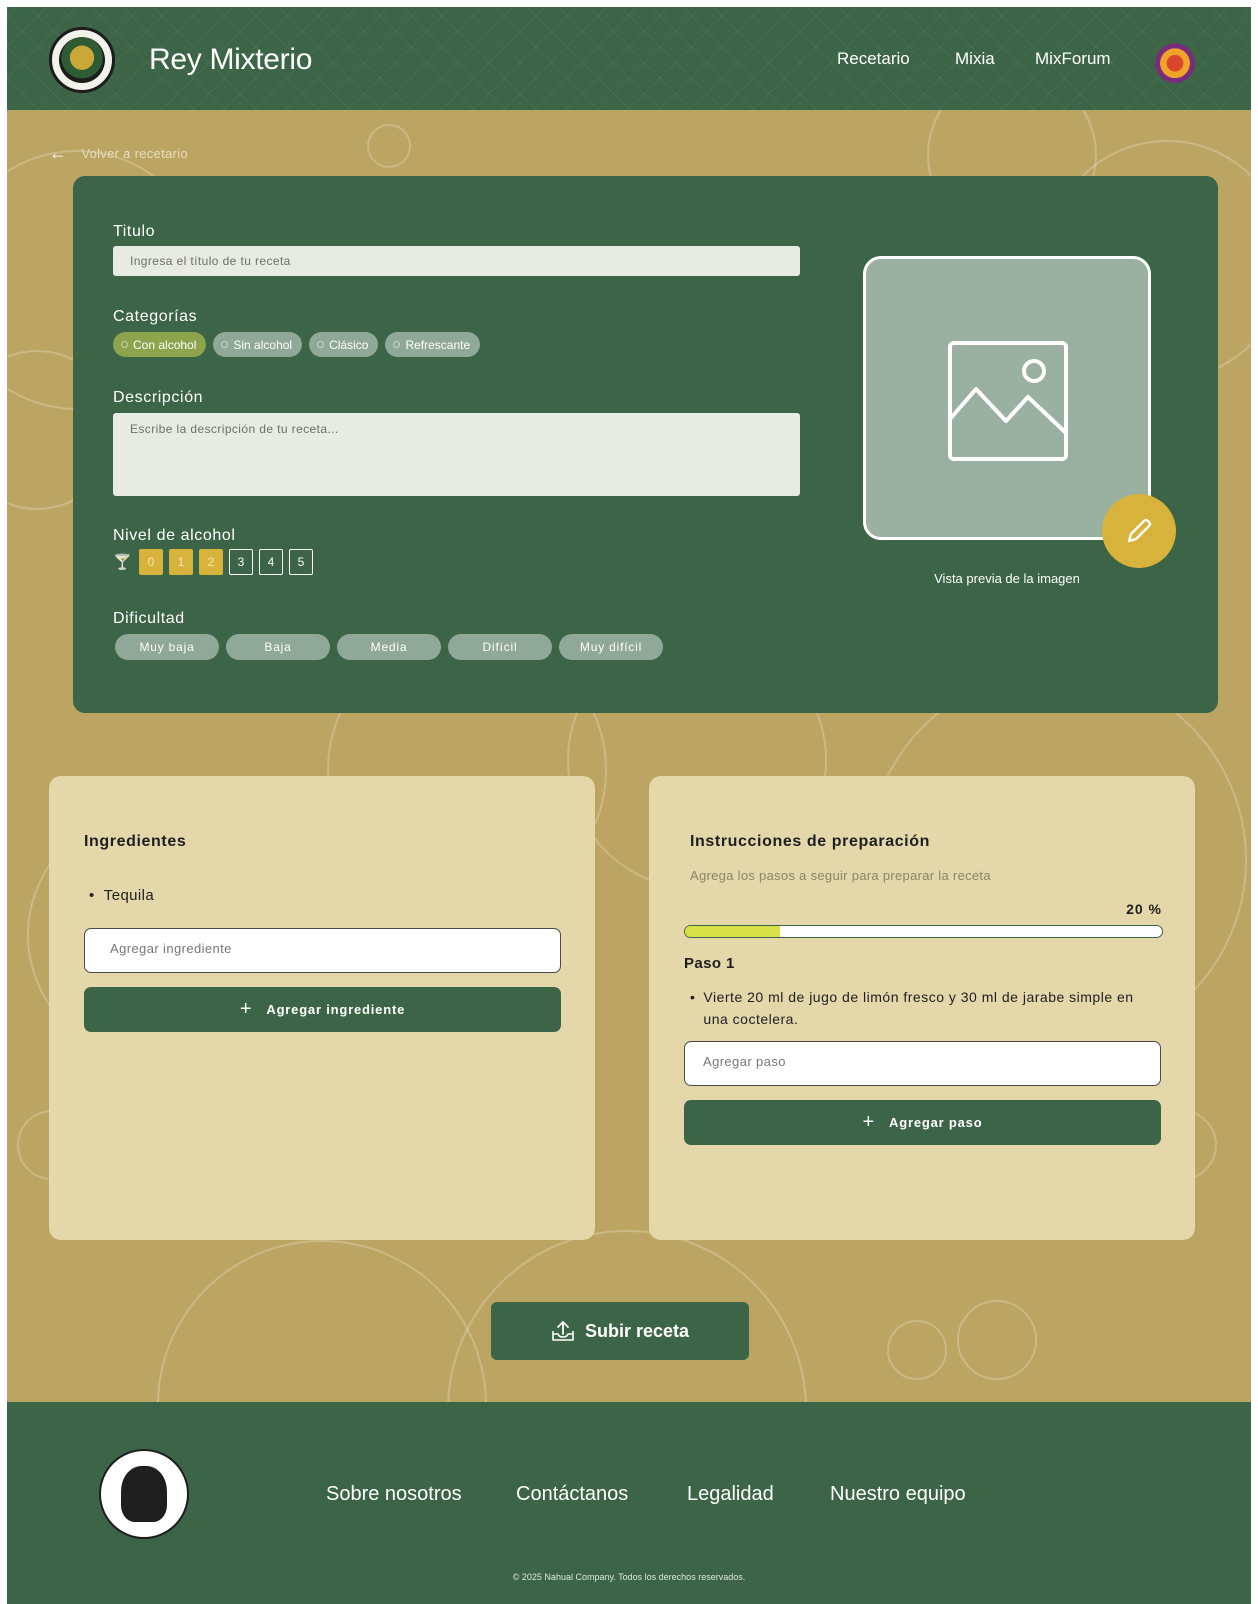 The height and width of the screenshot is (1604, 1258). Describe the element at coordinates (1008, 401) in the screenshot. I see `image-placeholder-icon` at that location.